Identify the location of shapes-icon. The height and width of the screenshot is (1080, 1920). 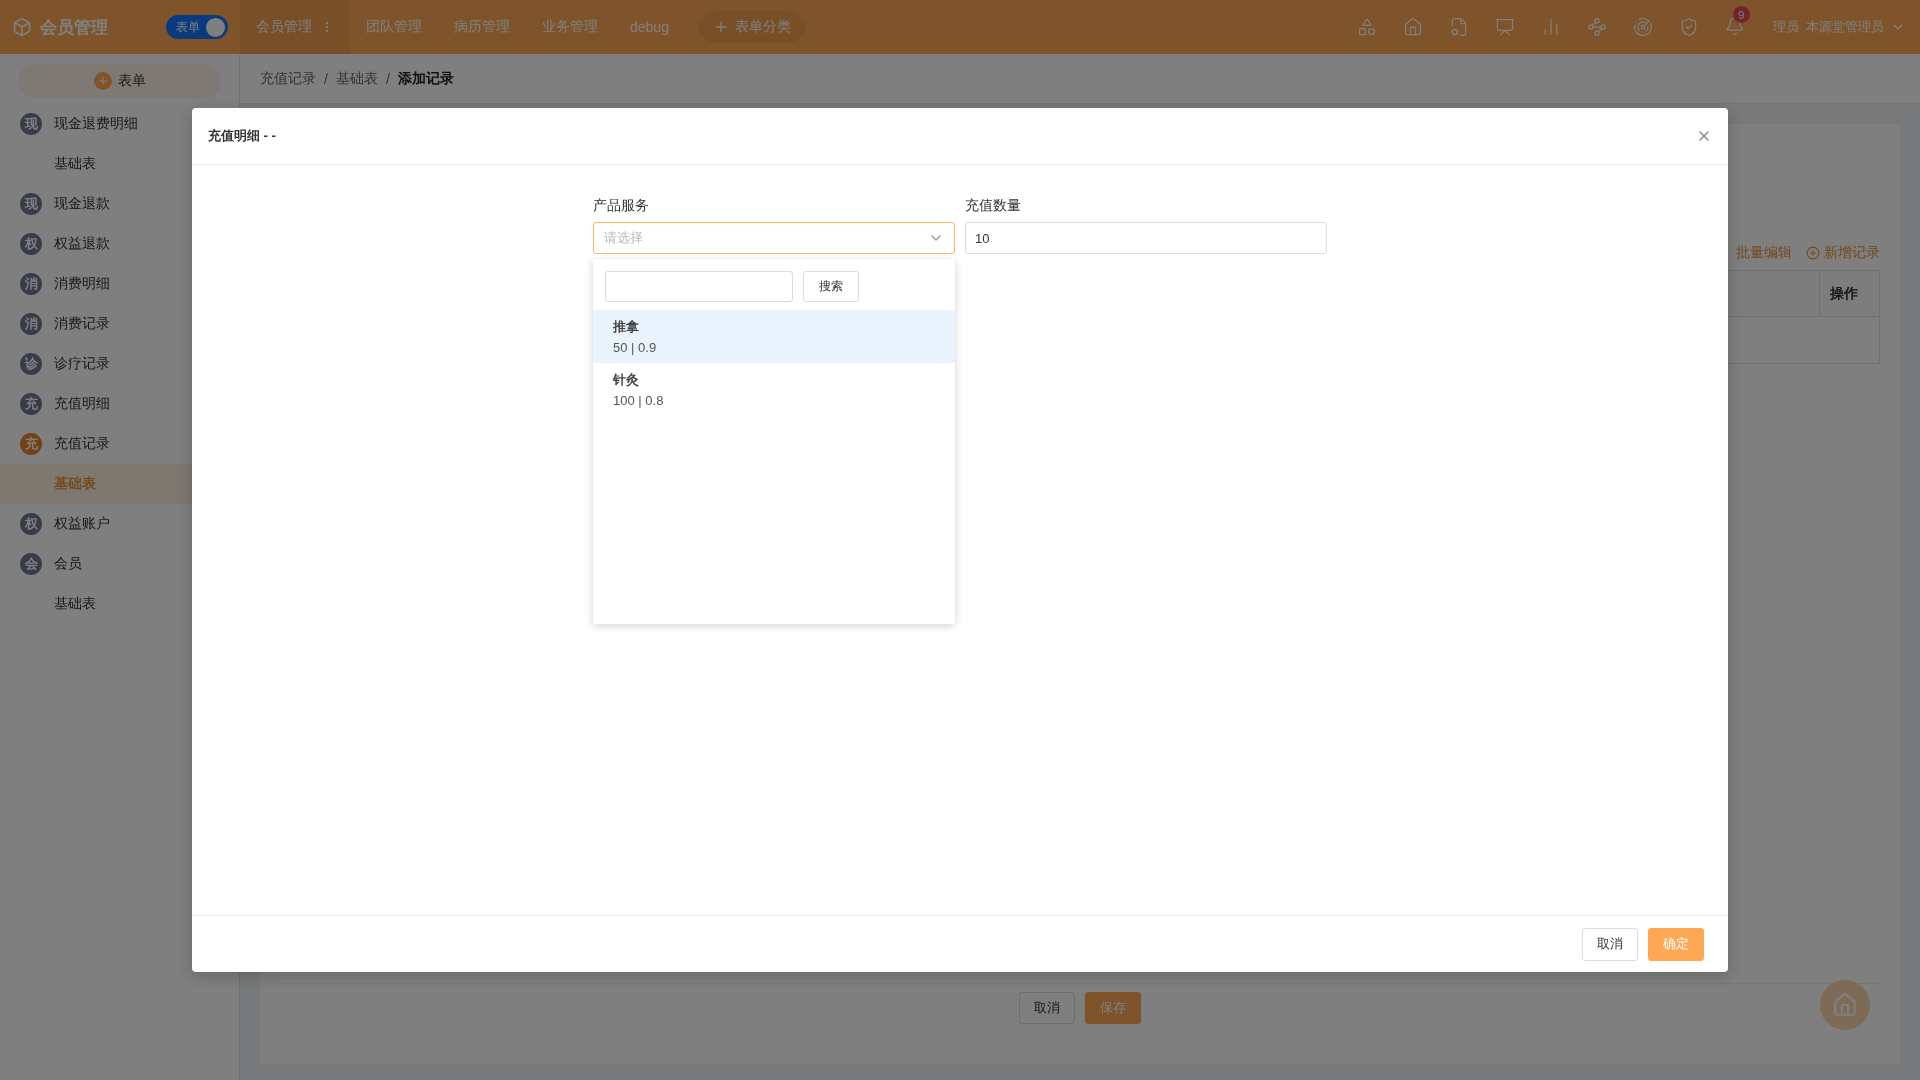
(1366, 27).